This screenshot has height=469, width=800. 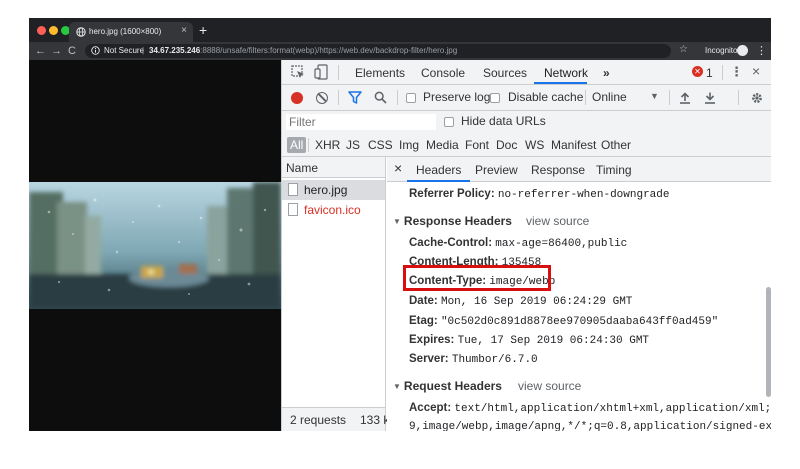 What do you see at coordinates (558, 170) in the screenshot?
I see `tab-response: Response` at bounding box center [558, 170].